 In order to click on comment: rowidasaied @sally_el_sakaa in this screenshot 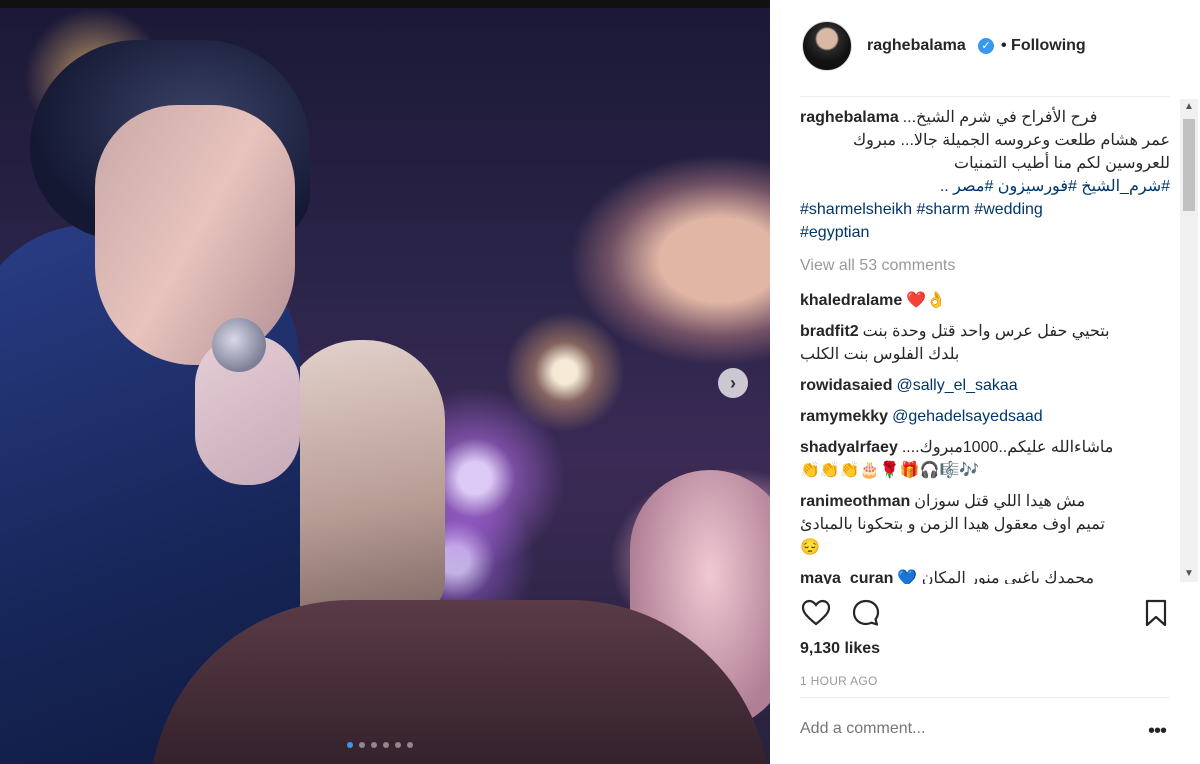, I will do `click(985, 385)`.